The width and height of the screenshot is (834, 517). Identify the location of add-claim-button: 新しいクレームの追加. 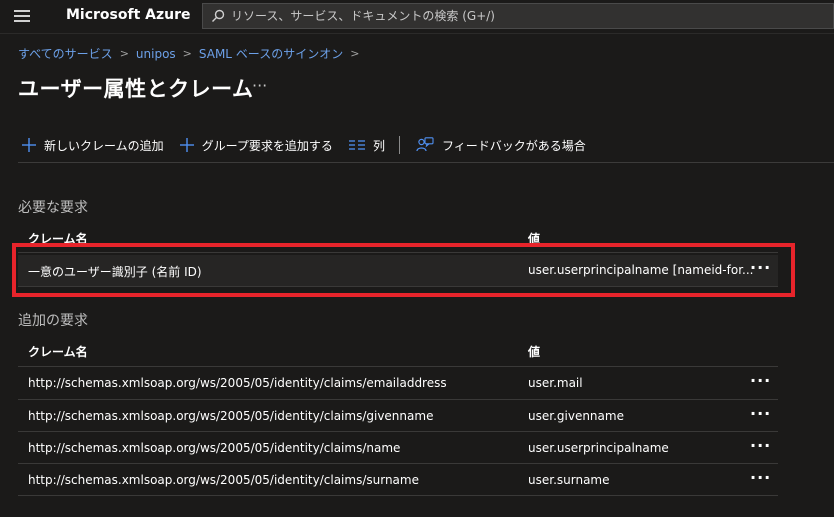
(93, 145).